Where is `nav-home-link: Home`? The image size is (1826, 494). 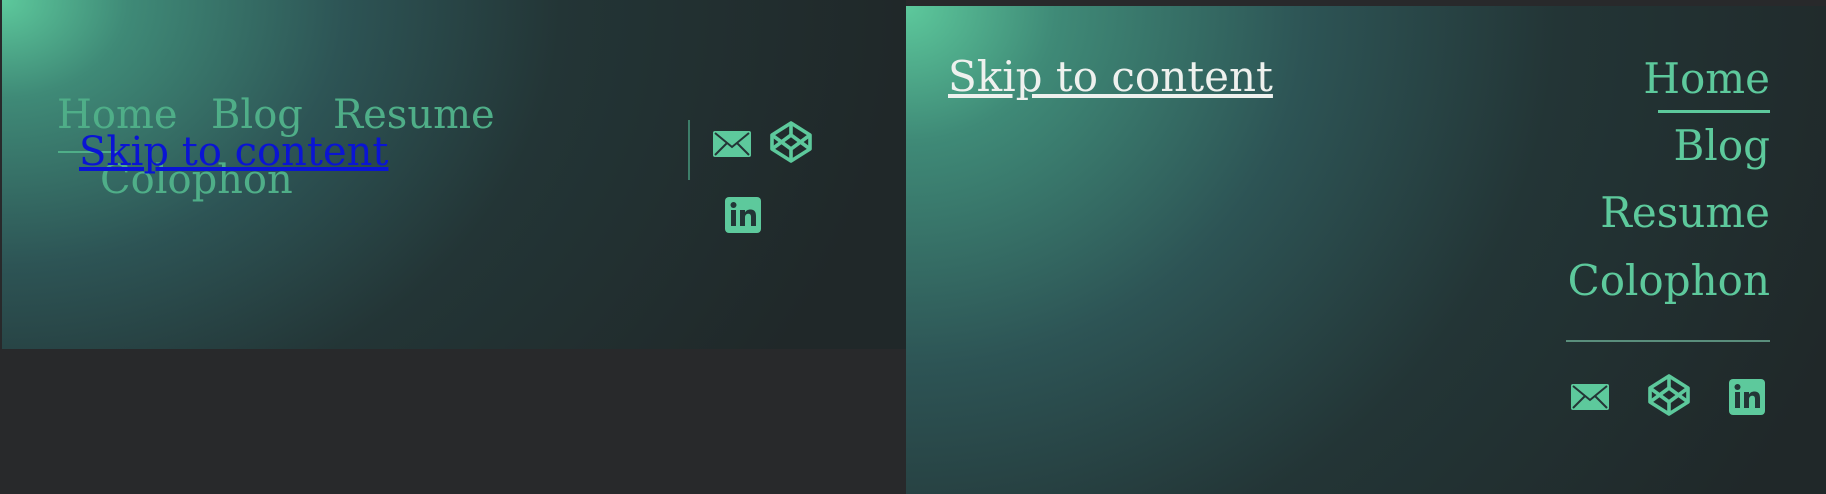 nav-home-link: Home is located at coordinates (1706, 79).